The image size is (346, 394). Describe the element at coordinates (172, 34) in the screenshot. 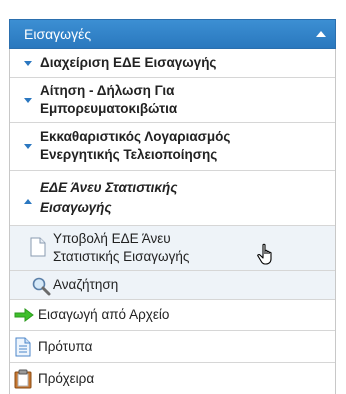

I see `imports-section-header: Εισαγωγές` at that location.